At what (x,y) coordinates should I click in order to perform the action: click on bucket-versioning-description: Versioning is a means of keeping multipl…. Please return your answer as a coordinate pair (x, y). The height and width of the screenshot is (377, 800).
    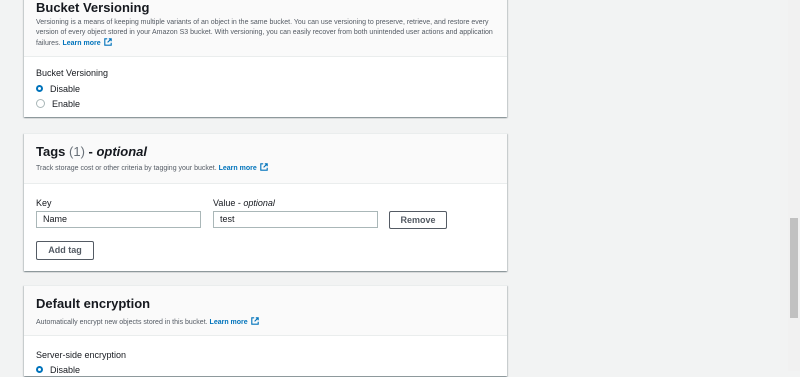
    Looking at the image, I should click on (266, 33).